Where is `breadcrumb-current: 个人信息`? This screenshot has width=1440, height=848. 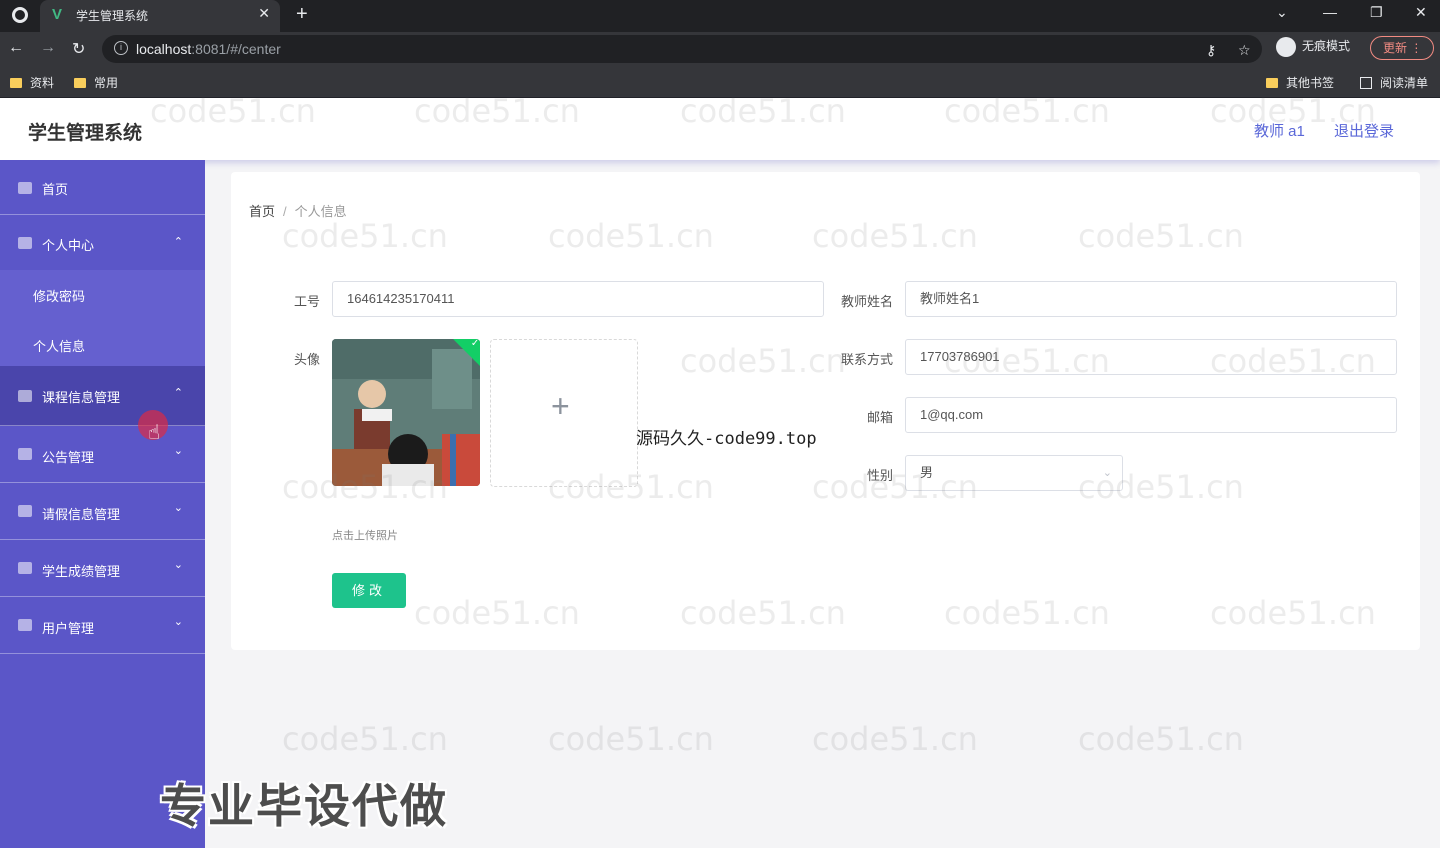 breadcrumb-current: 个人信息 is located at coordinates (320, 211).